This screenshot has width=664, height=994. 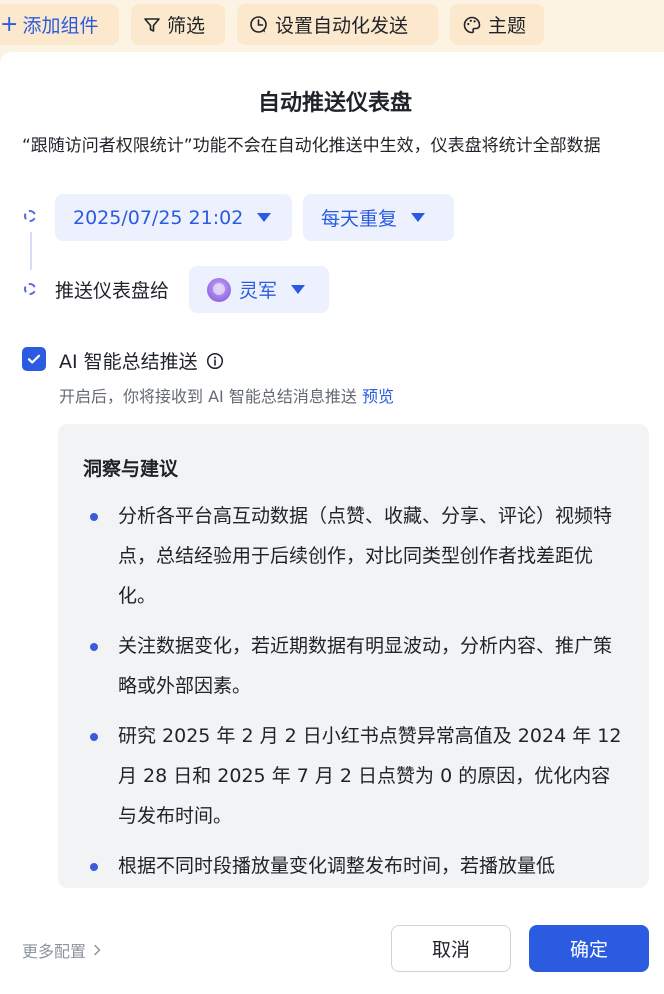 What do you see at coordinates (215, 361) in the screenshot?
I see `info-icon` at bounding box center [215, 361].